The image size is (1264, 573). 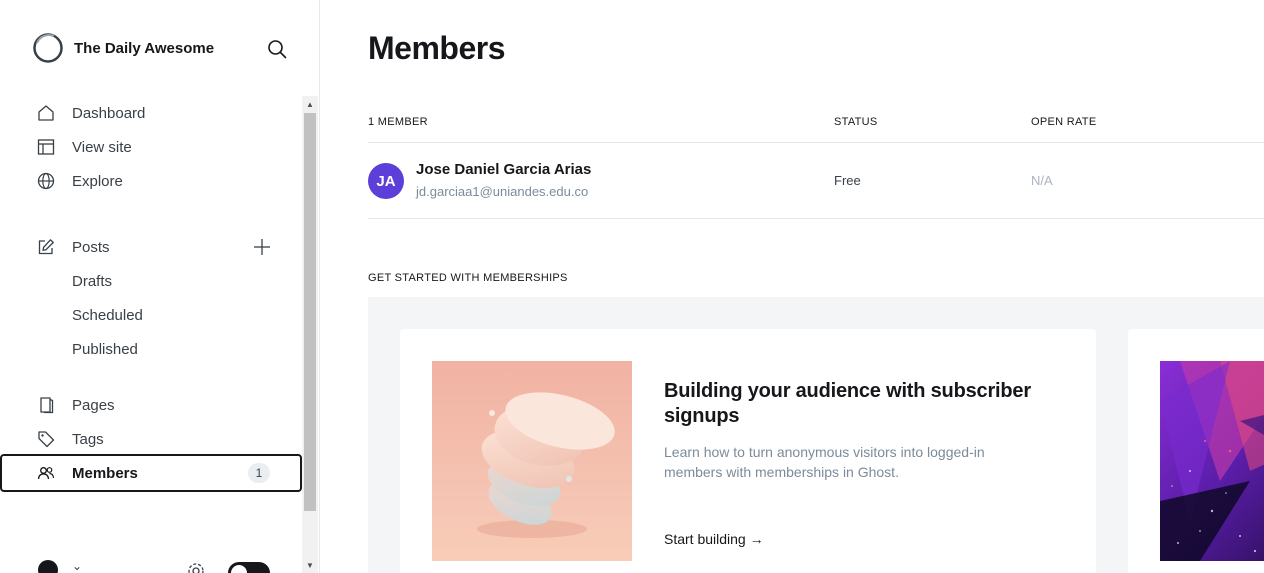 I want to click on members-count-badge: 1, so click(x=259, y=473).